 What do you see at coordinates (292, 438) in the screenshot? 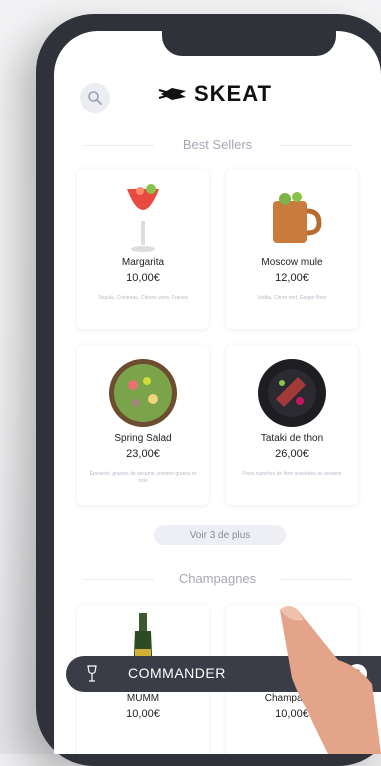
I see `product-name: Tataki de thon` at bounding box center [292, 438].